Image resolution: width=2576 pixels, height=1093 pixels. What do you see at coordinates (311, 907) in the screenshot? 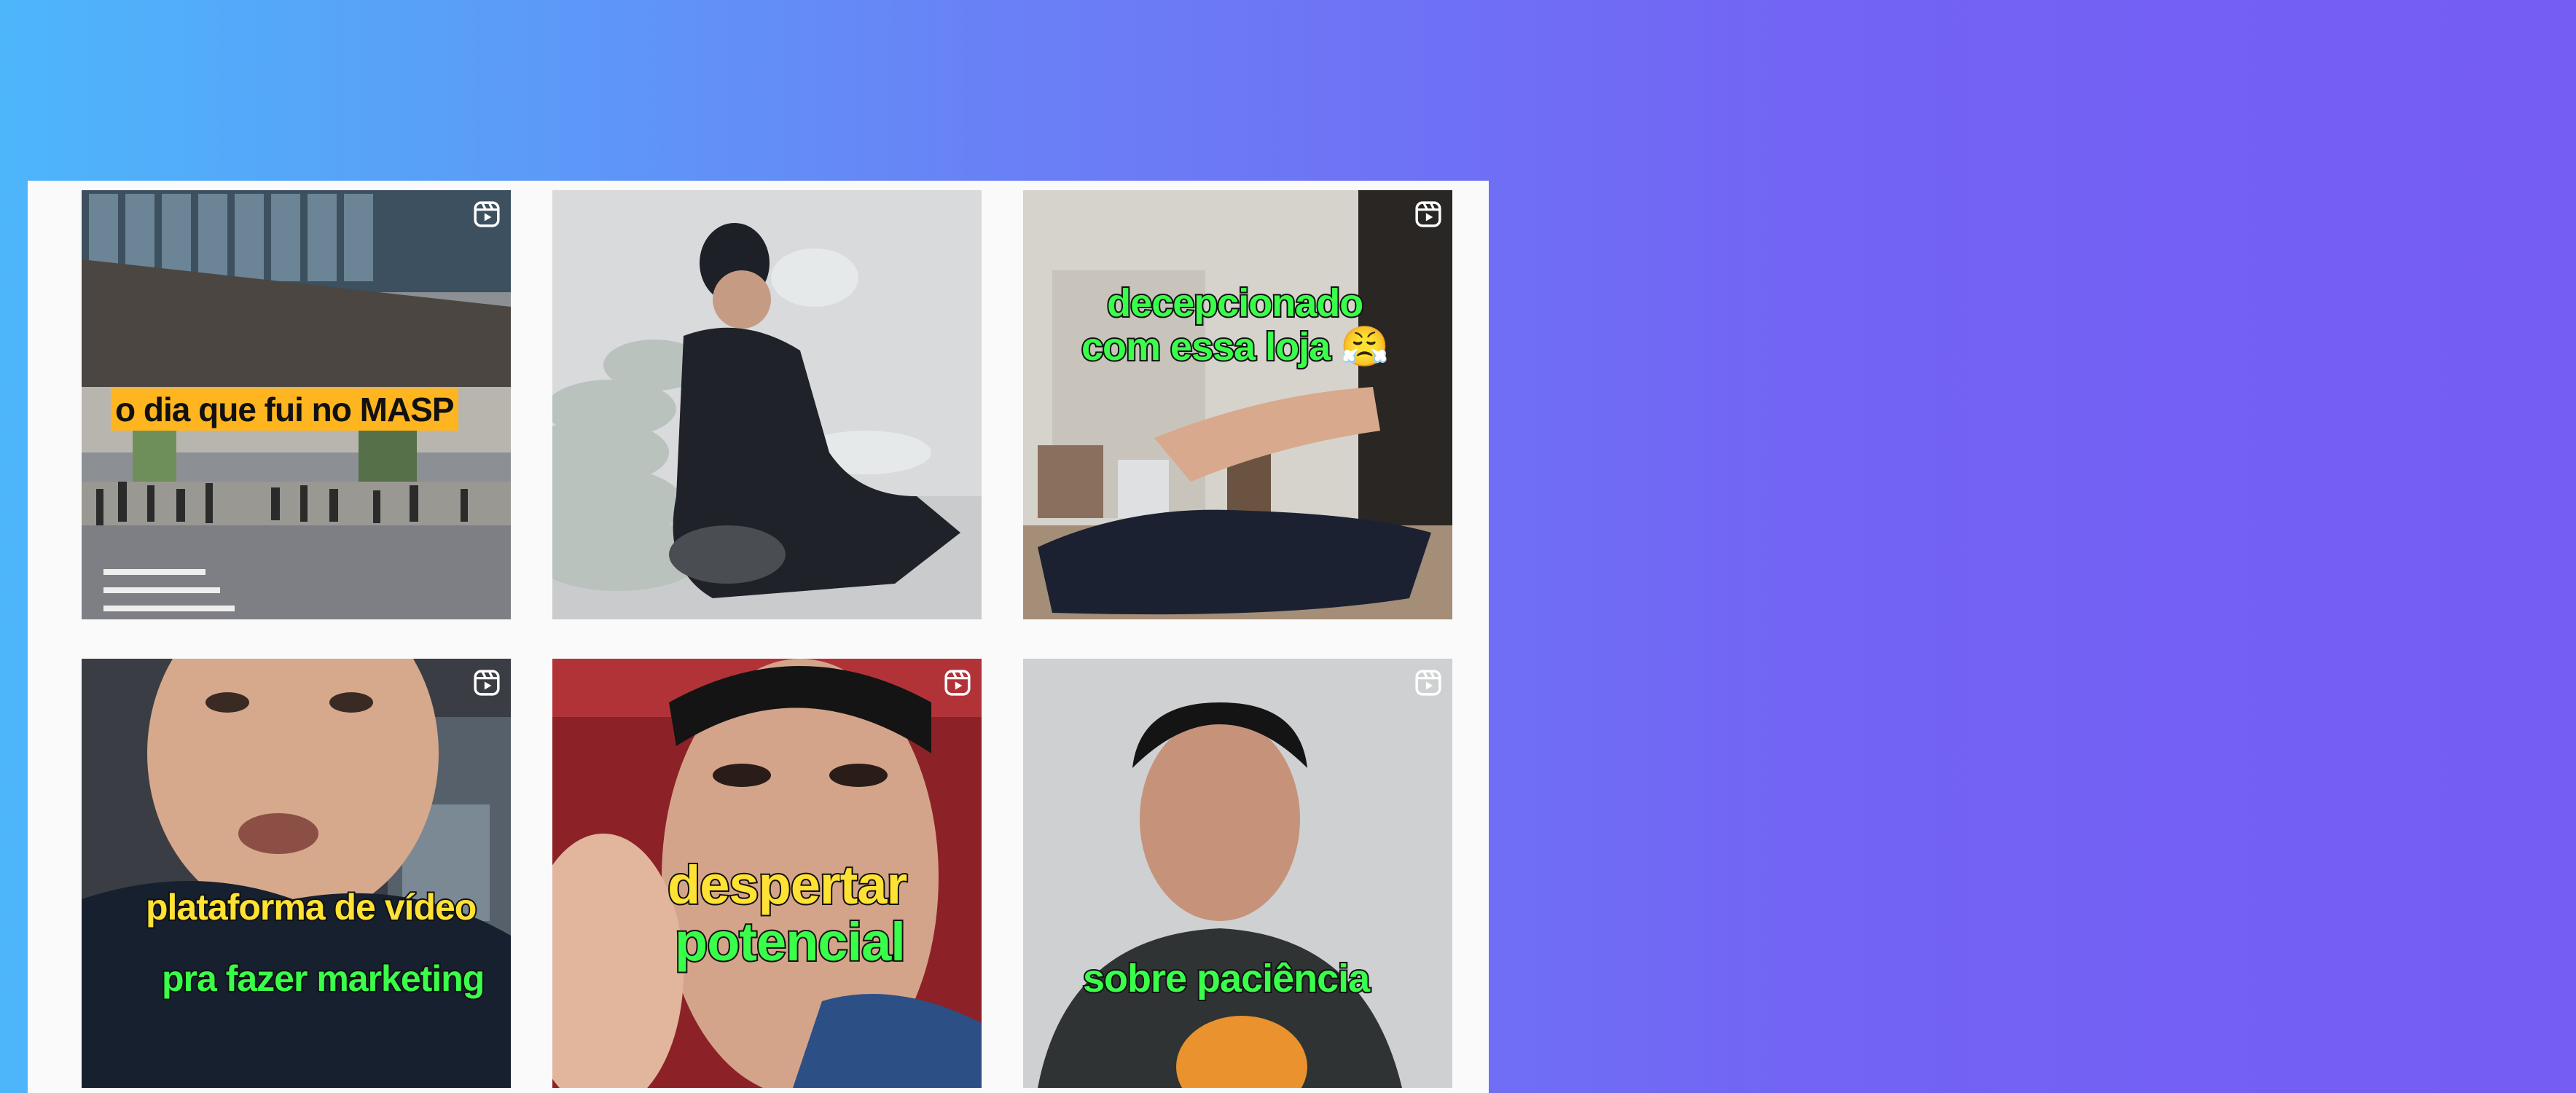
I see `post-caption: plataforma de vídeo` at bounding box center [311, 907].